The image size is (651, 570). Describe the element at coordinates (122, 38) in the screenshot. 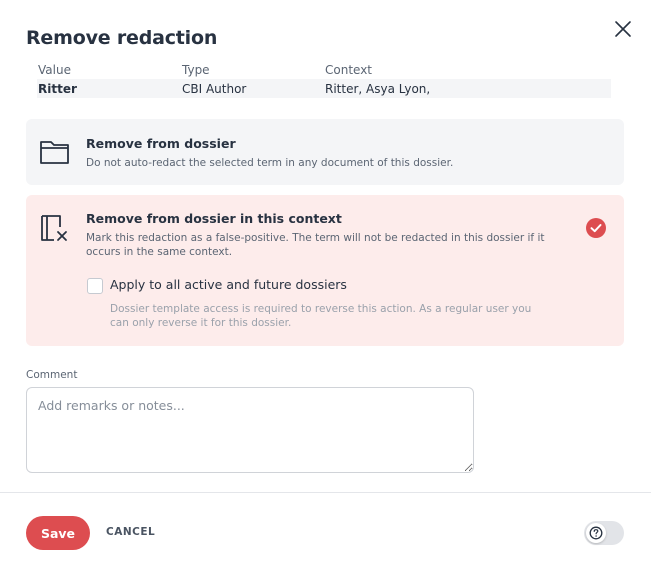

I see `dialog-title: Remove redaction` at that location.